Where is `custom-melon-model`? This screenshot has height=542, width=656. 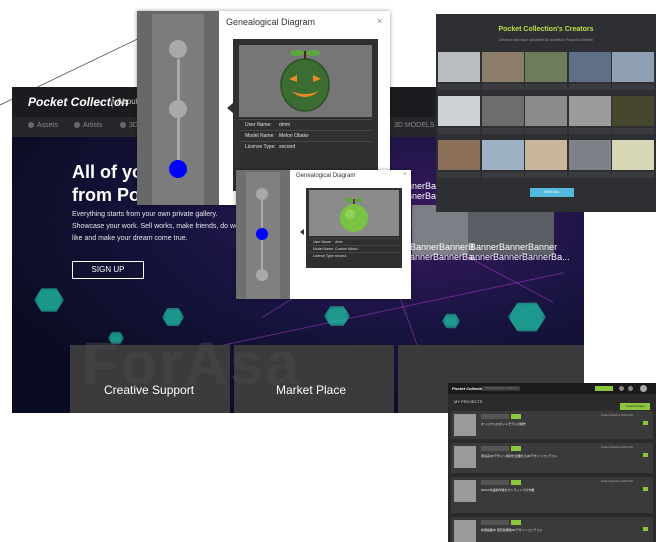
custom-melon-model is located at coordinates (354, 215).